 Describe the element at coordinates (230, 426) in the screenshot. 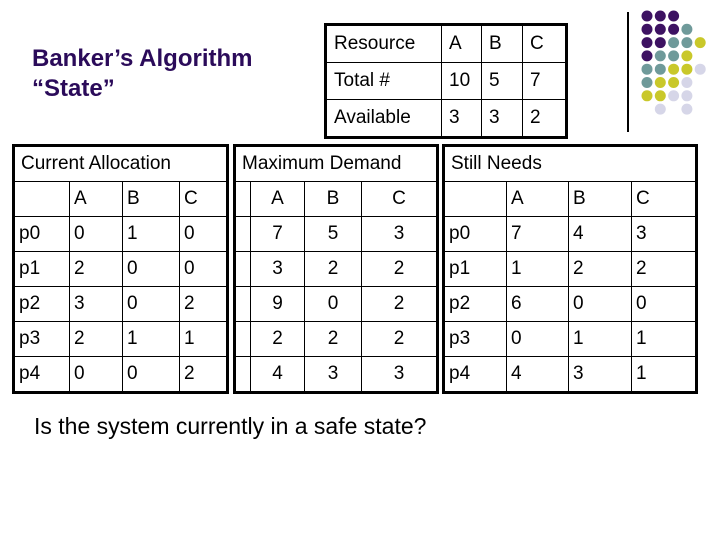

I see `question-text: Is the system currently in a safe state?` at that location.